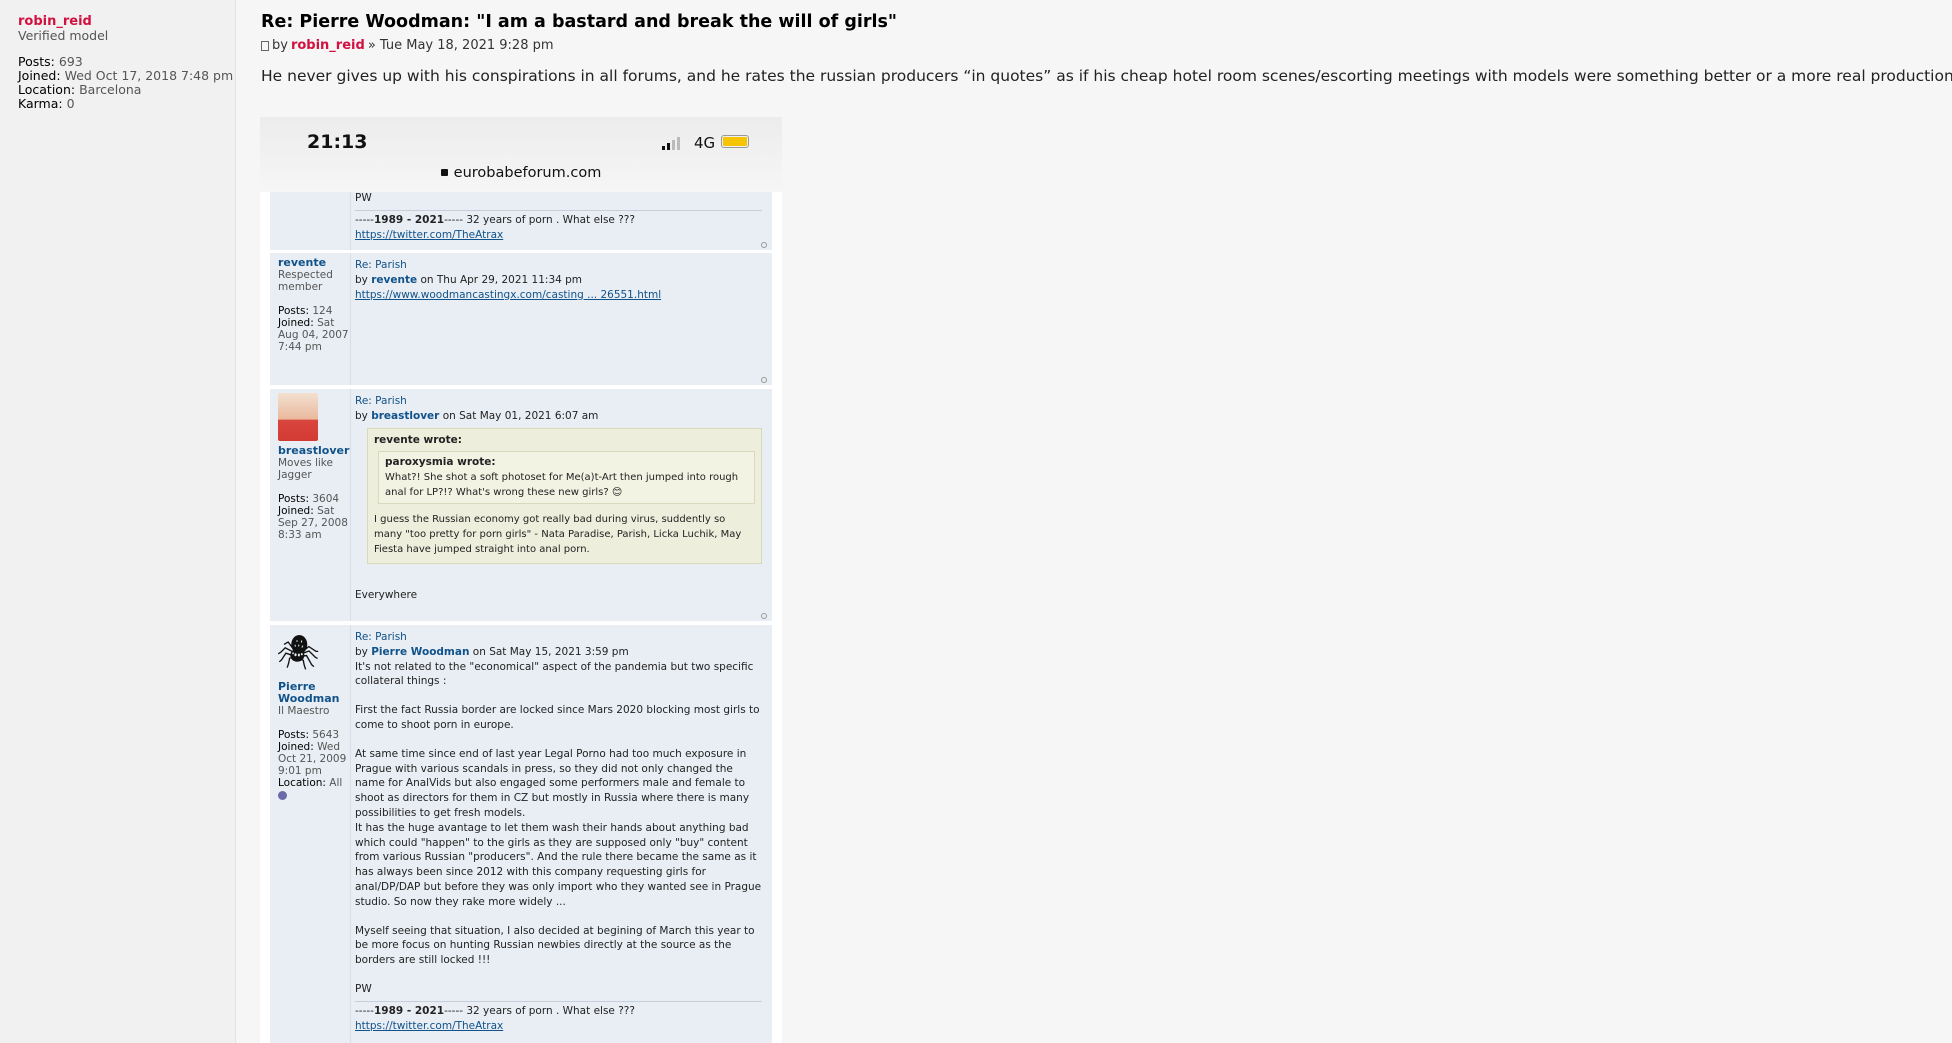  Describe the element at coordinates (80, 89) in the screenshot. I see `profile-location: Location: Barcelona` at that location.